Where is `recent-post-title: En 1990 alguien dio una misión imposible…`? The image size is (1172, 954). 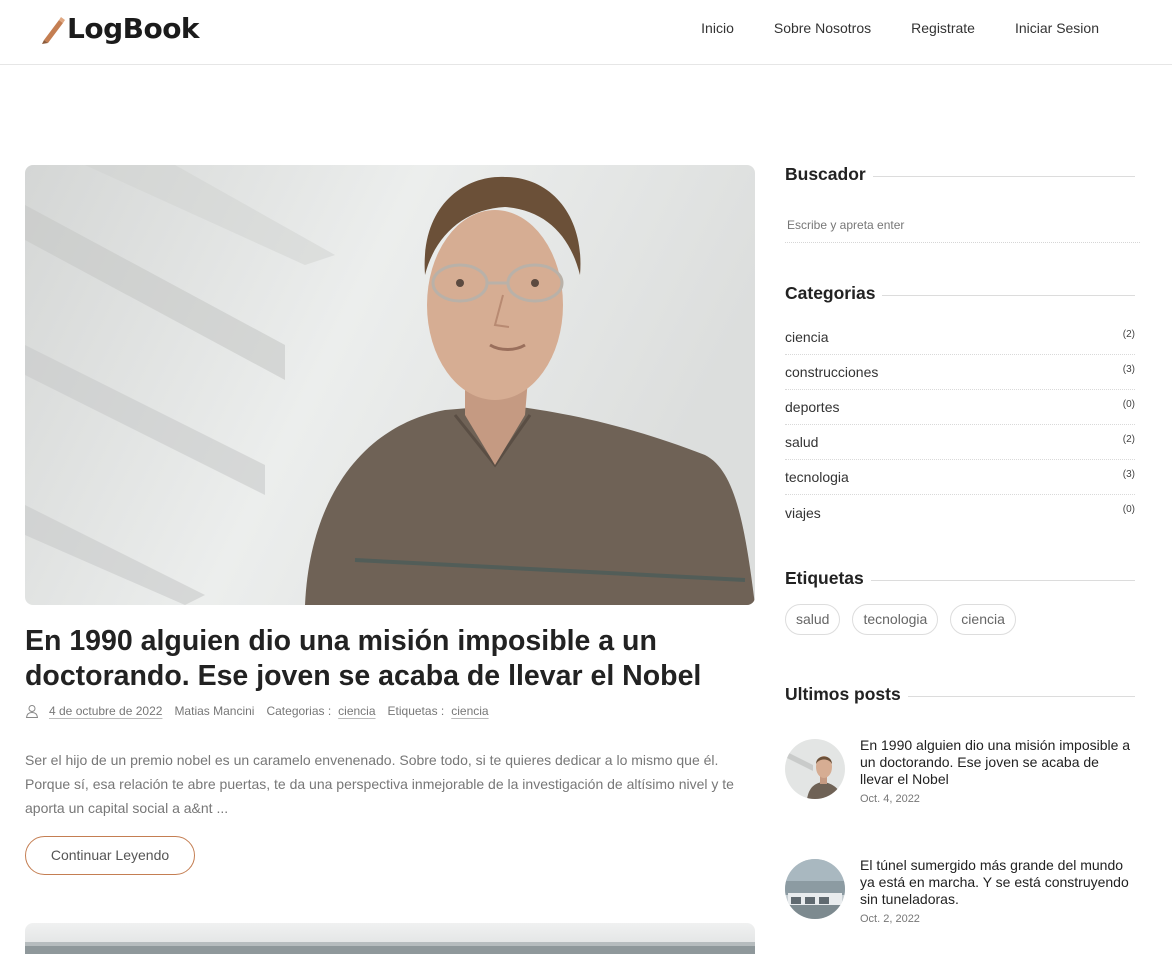 recent-post-title: En 1990 alguien dio una misión imposible… is located at coordinates (997, 762).